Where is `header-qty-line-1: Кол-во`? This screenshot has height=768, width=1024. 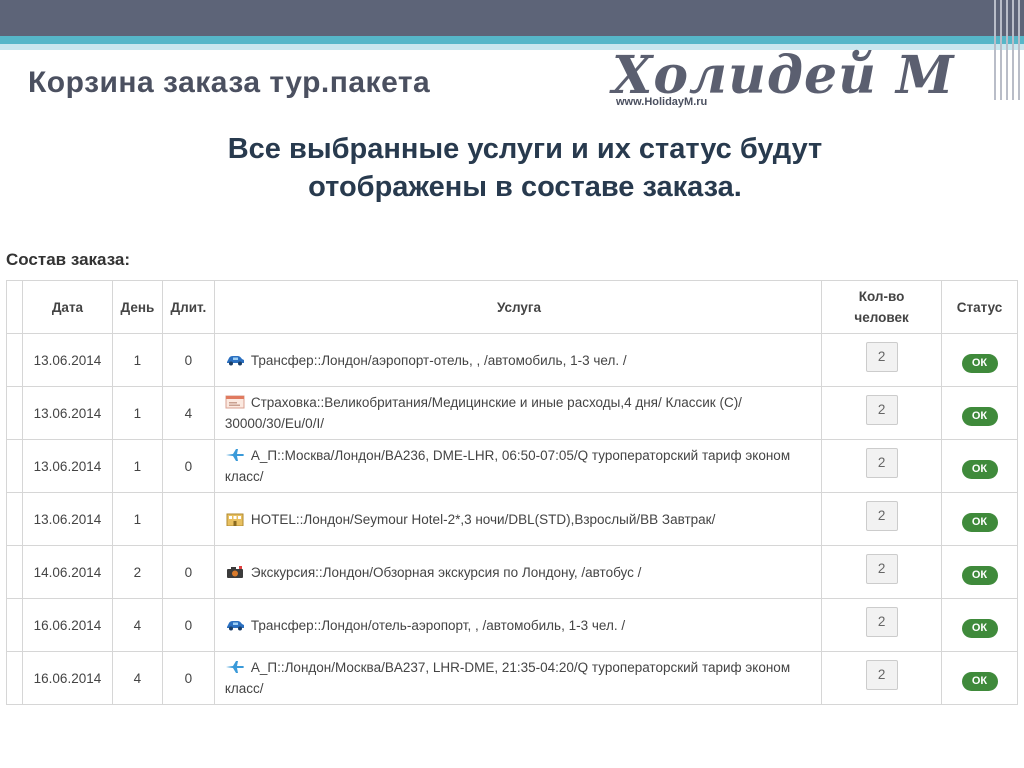
header-qty-line-1: Кол-во is located at coordinates (881, 296).